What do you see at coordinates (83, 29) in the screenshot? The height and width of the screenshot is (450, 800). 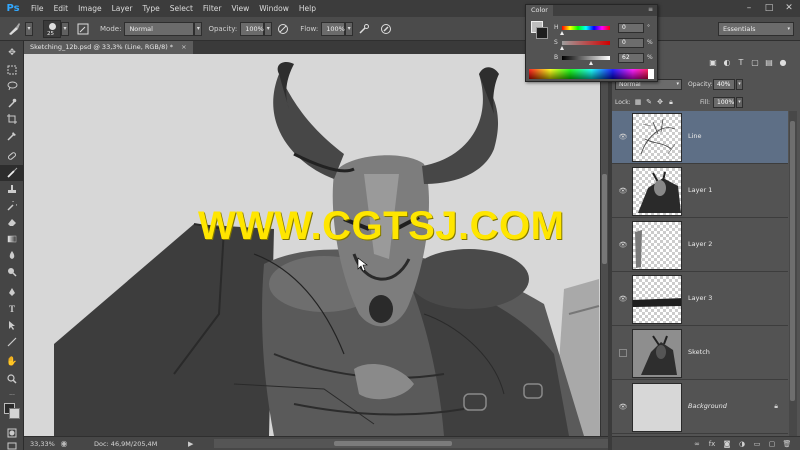 I see `brush-panel-toggle-icon` at bounding box center [83, 29].